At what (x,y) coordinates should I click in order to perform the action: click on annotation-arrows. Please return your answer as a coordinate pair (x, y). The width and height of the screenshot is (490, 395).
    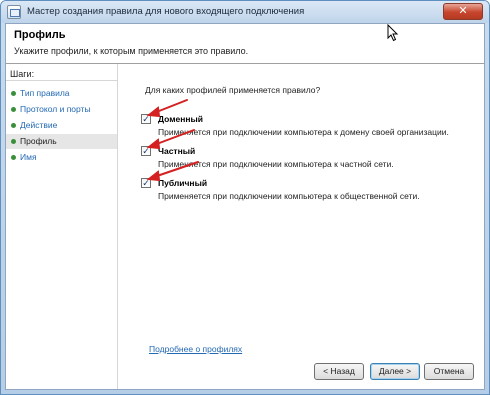
    Looking at the image, I should click on (172, 140).